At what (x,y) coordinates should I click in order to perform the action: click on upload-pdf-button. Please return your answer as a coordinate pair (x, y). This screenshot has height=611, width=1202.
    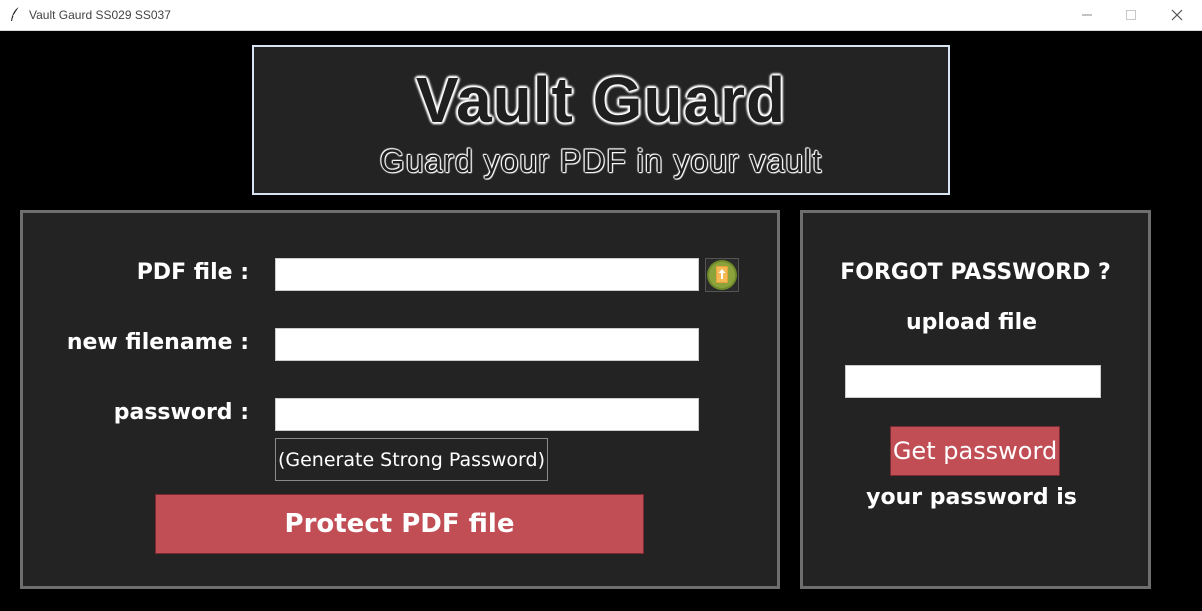
    Looking at the image, I should click on (722, 275).